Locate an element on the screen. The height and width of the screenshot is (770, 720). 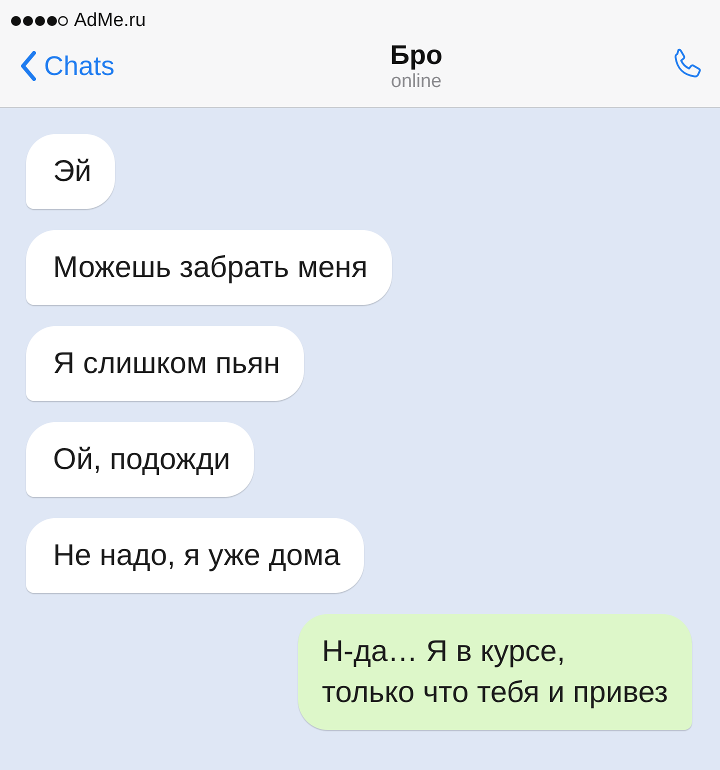
received-message: Ой, подожди is located at coordinates (140, 459).